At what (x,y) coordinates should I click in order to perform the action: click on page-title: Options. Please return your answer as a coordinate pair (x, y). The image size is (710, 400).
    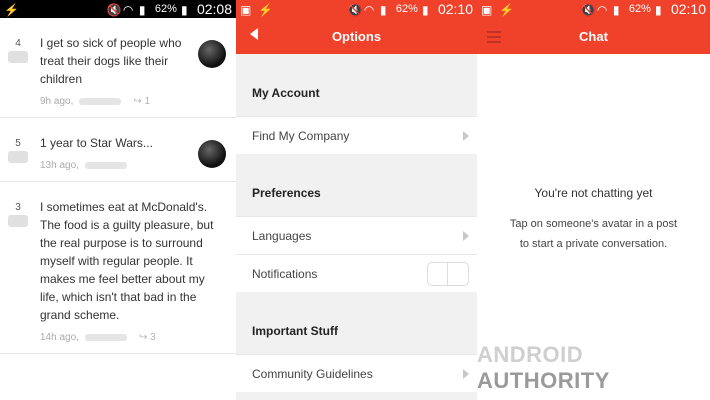
    Looking at the image, I should click on (356, 36).